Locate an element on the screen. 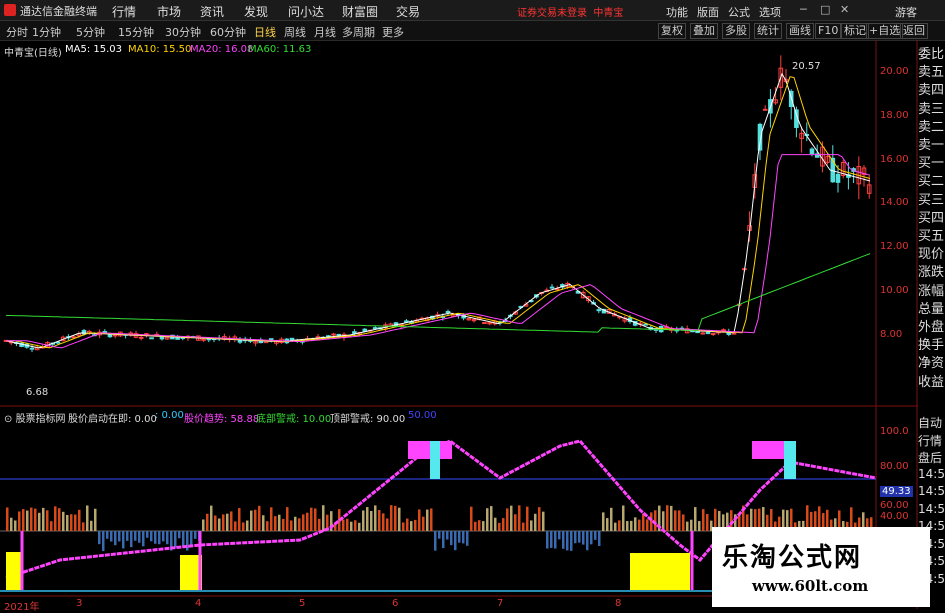  menu-quotes: 行情 is located at coordinates (124, 11).